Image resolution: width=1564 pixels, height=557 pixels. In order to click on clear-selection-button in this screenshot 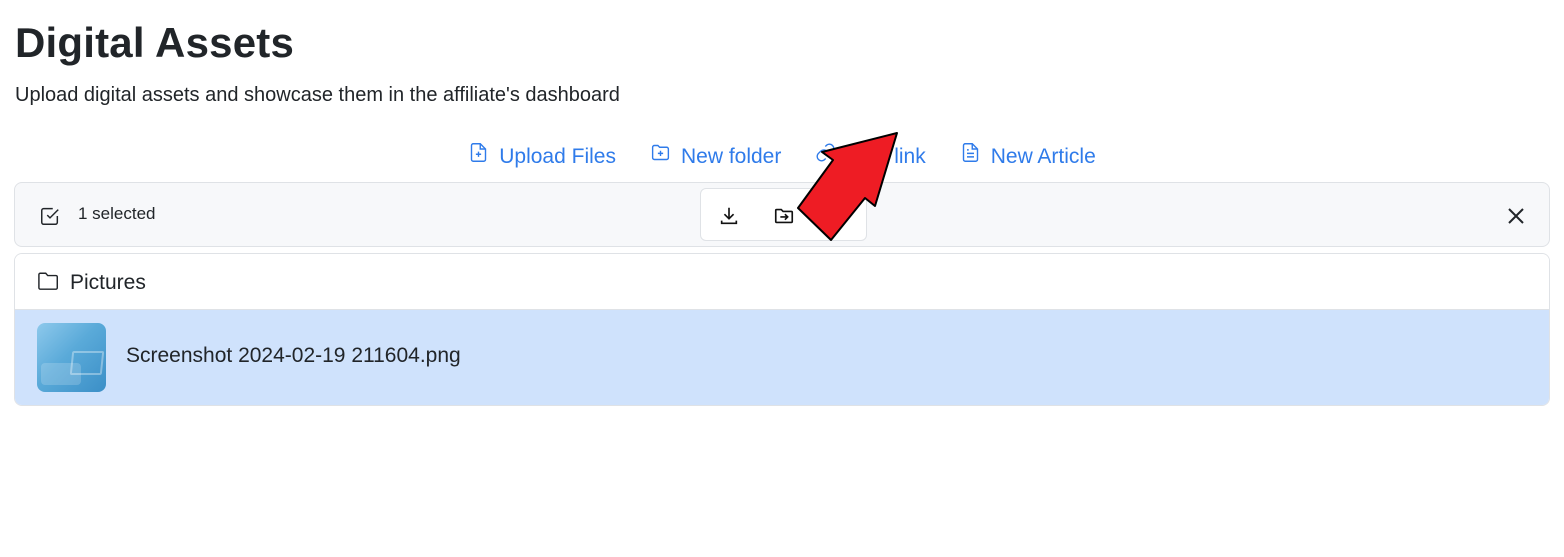, I will do `click(1516, 216)`.